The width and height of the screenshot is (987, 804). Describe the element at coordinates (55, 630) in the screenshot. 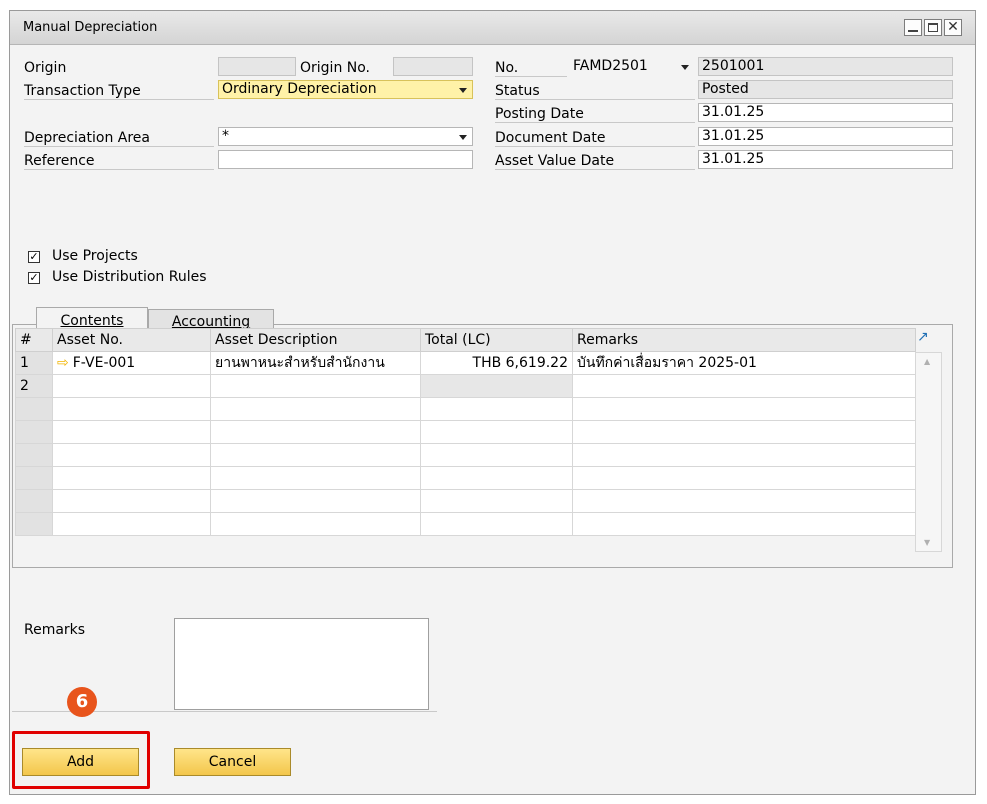

I see `remarks-label: Remarks` at that location.